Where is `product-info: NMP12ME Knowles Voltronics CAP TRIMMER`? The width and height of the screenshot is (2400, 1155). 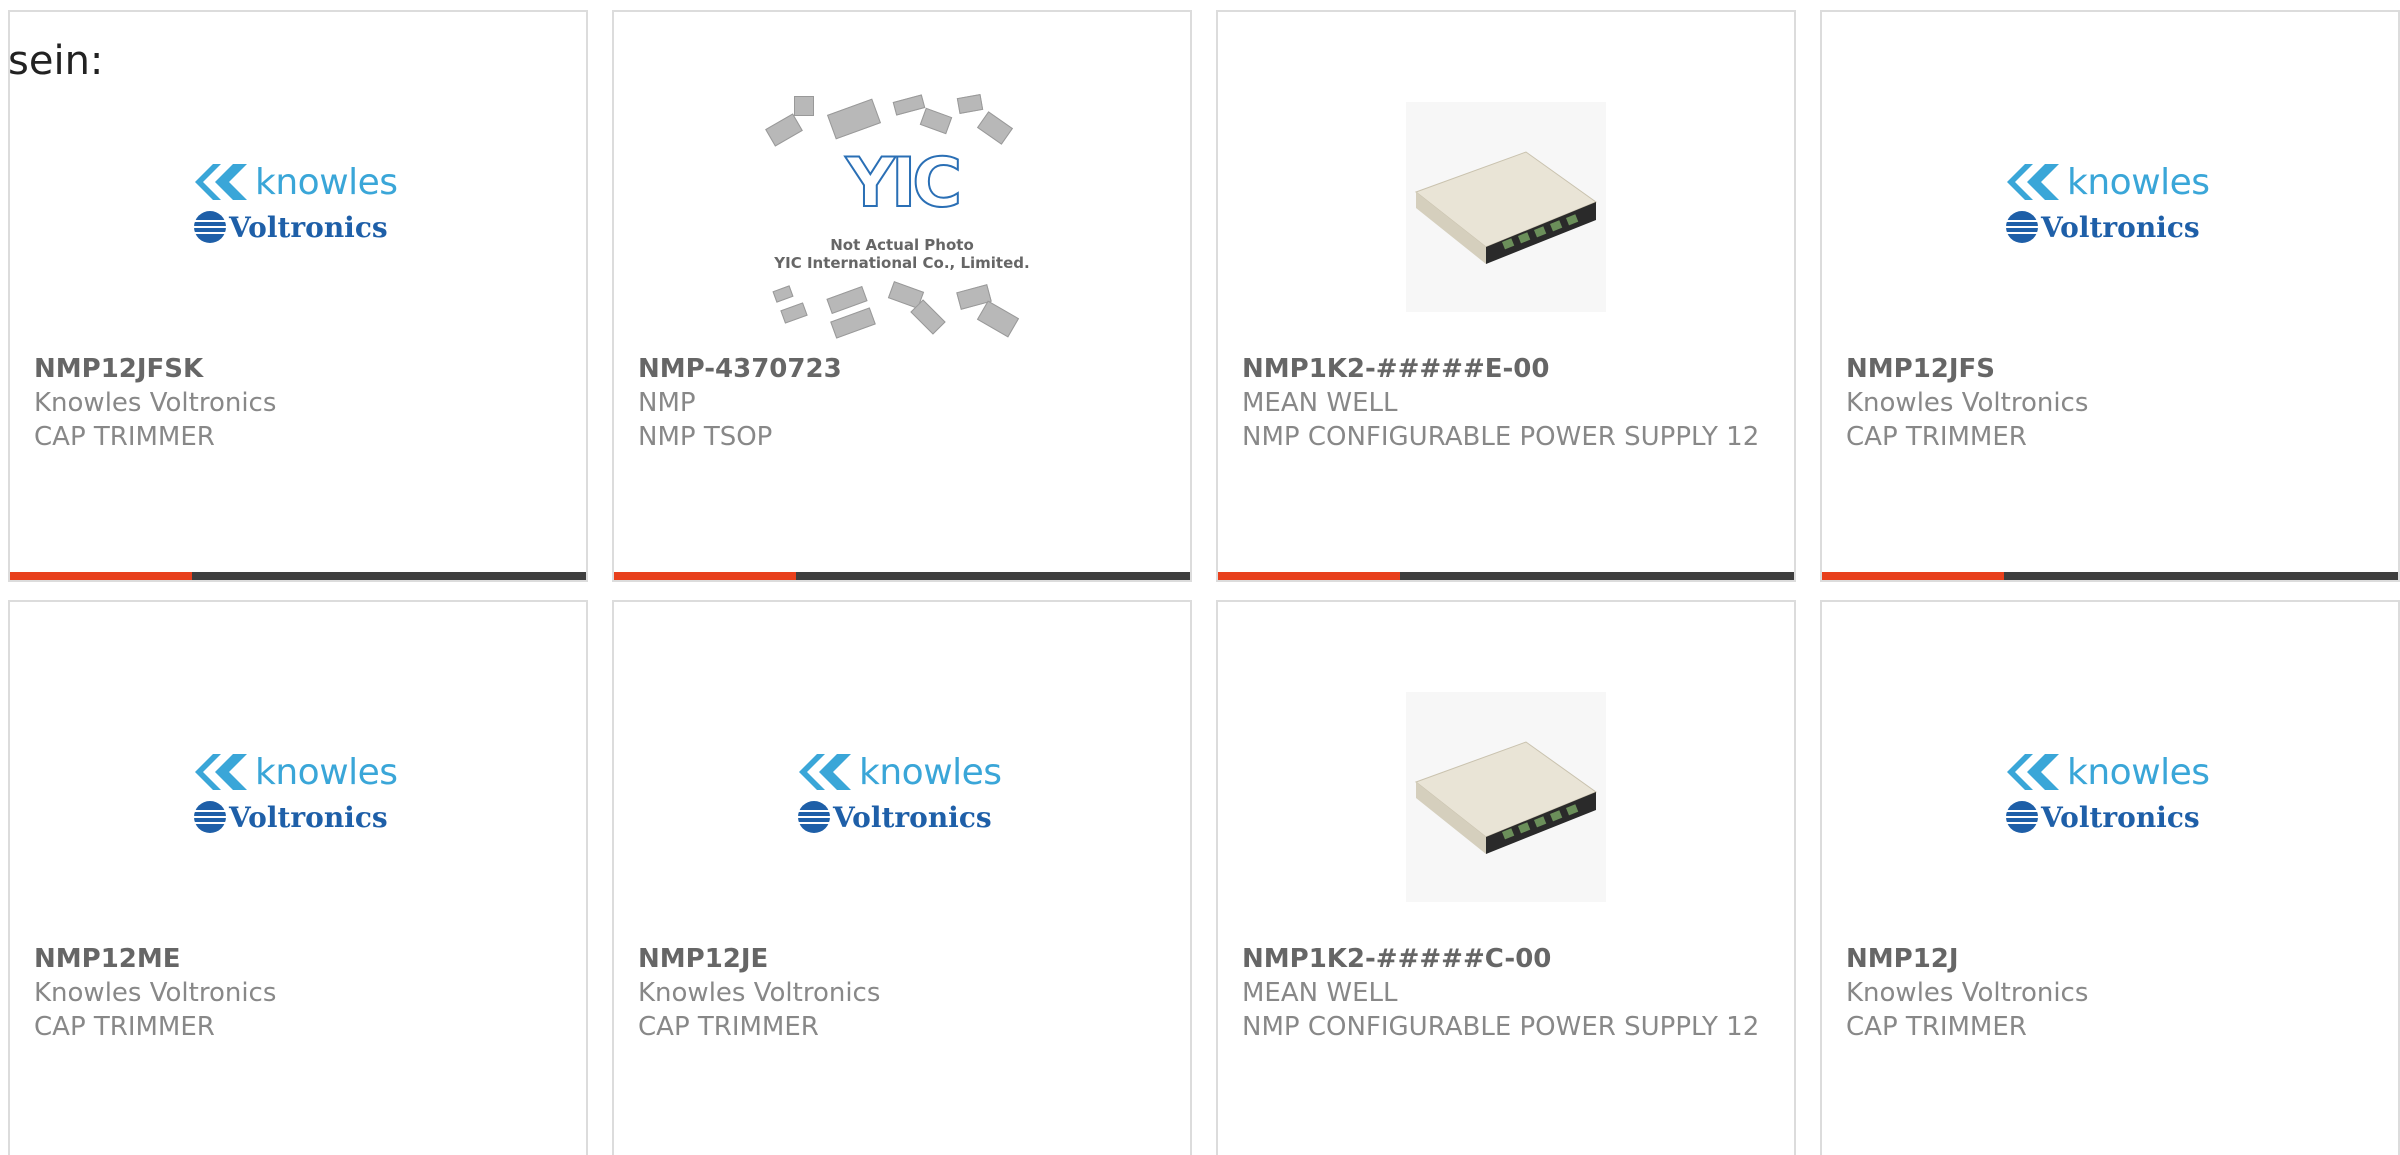
product-info: NMP12ME Knowles Voltronics CAP TRIMMER is located at coordinates (300, 993).